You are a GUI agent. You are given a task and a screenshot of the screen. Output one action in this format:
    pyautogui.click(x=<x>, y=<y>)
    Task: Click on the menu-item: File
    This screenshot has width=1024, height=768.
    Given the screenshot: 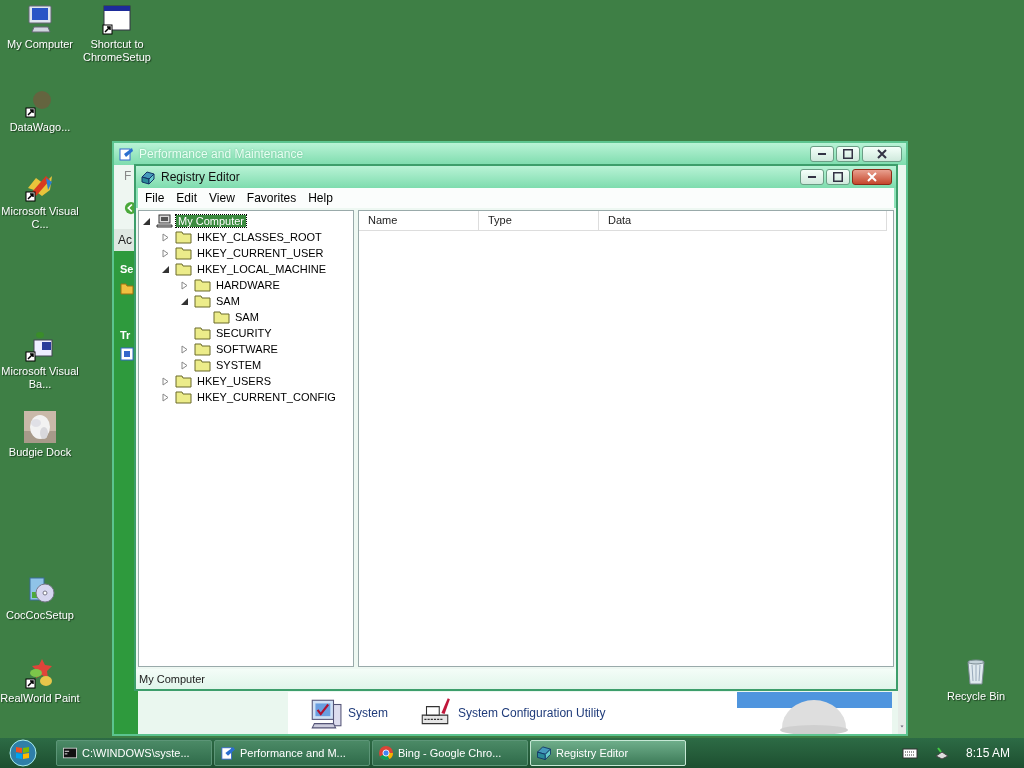 What is the action you would take?
    pyautogui.click(x=155, y=198)
    